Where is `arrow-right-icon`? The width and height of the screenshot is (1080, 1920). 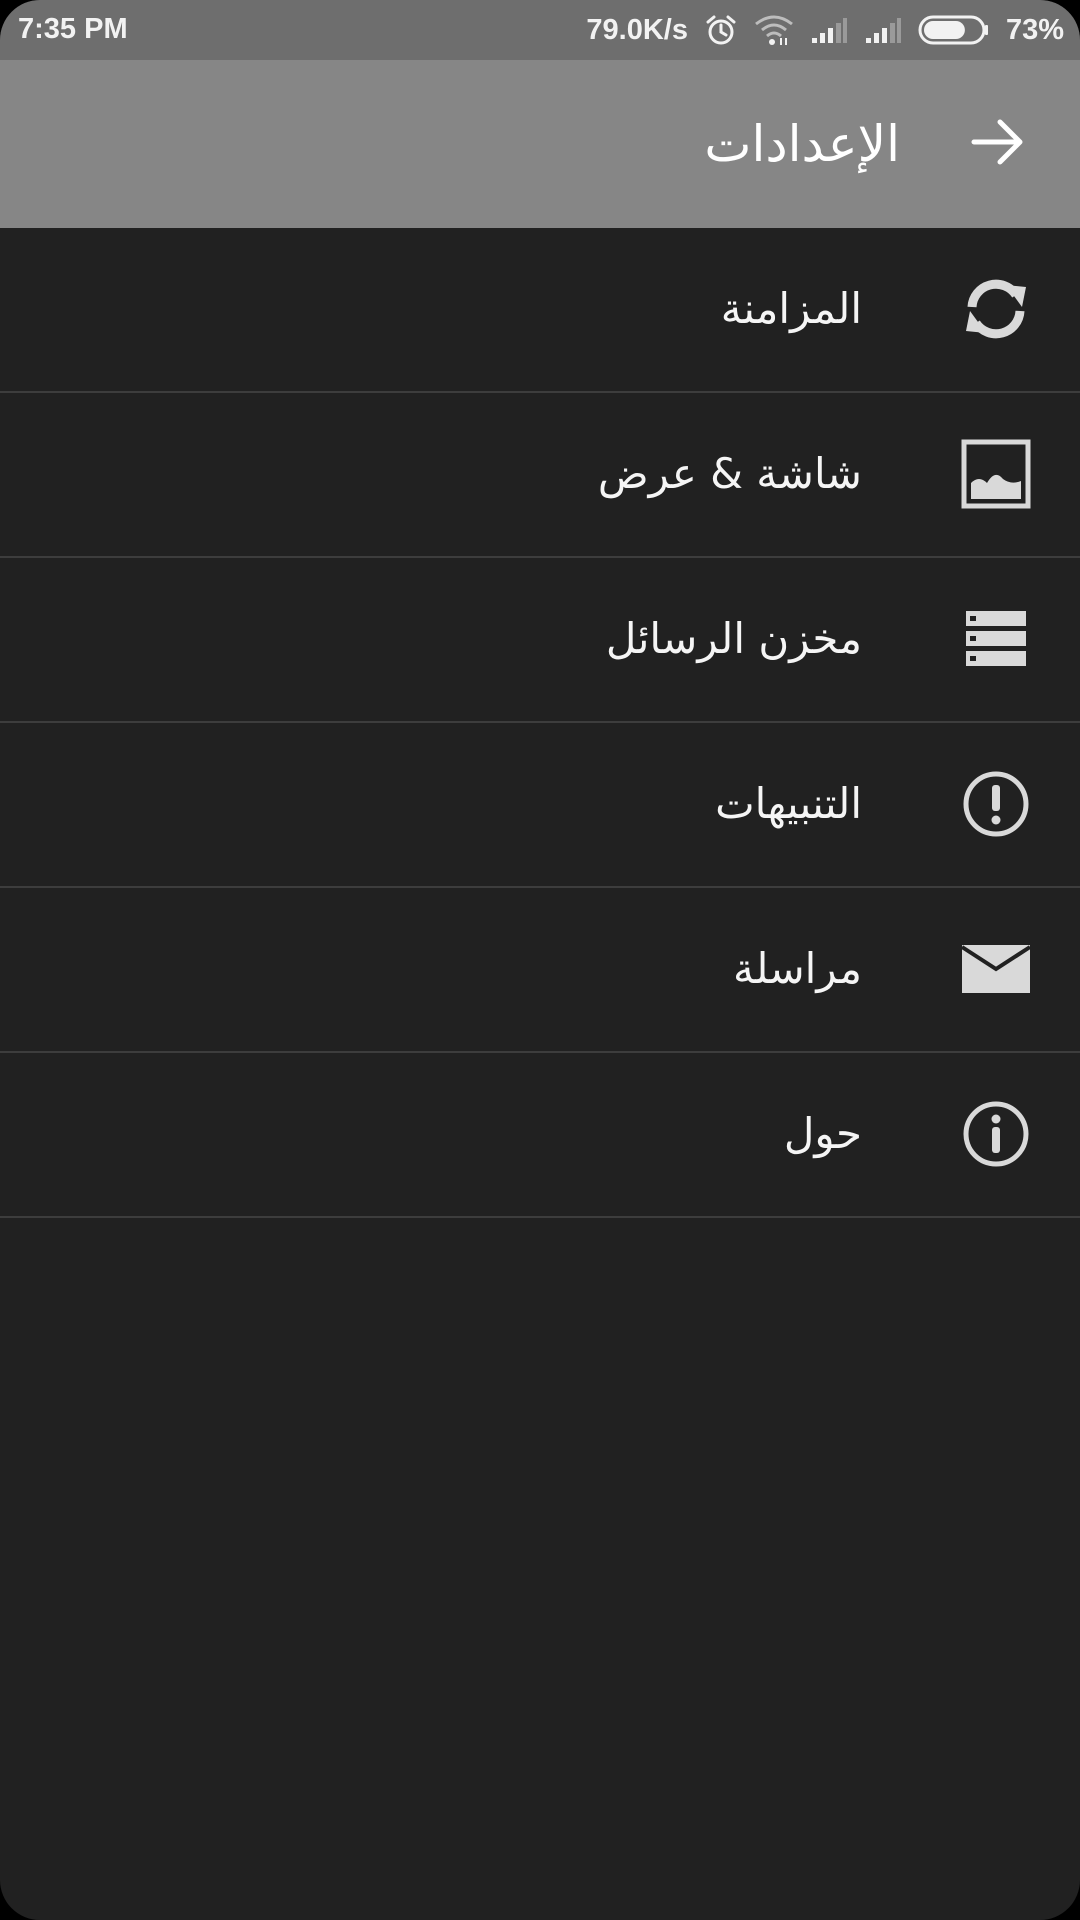
arrow-right-icon is located at coordinates (998, 144).